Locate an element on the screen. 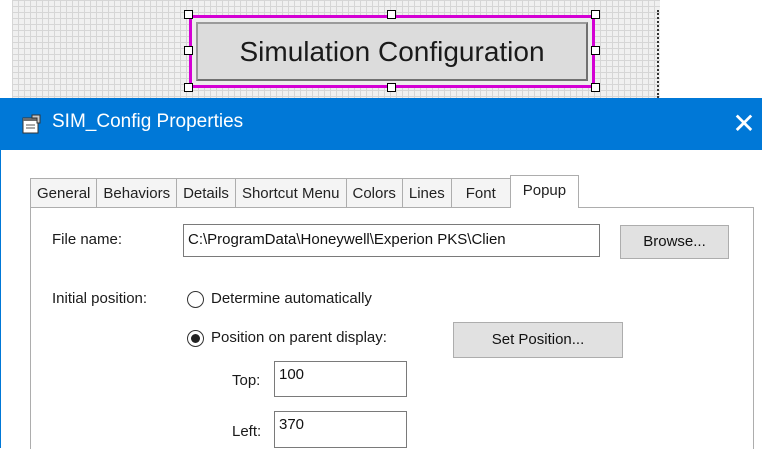 The width and height of the screenshot is (762, 449). resize-handle-bottom-right is located at coordinates (595, 87).